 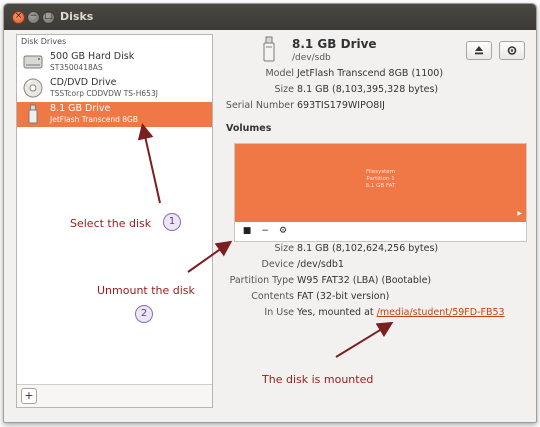 I want to click on serial-value: 693TIS179WIPO8IJ, so click(x=341, y=105).